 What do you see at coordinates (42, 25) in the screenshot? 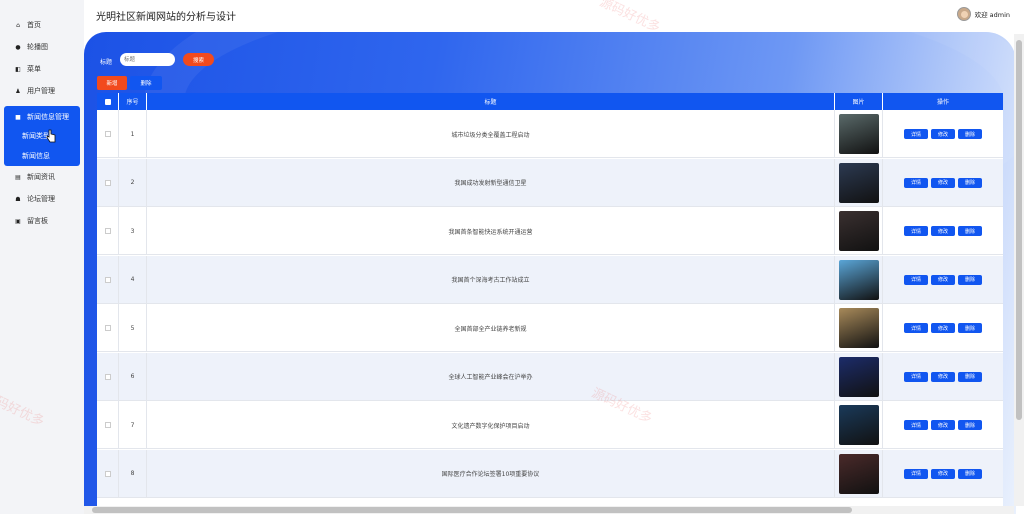
I see `sidebar-item-home: ⌂ 首页` at bounding box center [42, 25].